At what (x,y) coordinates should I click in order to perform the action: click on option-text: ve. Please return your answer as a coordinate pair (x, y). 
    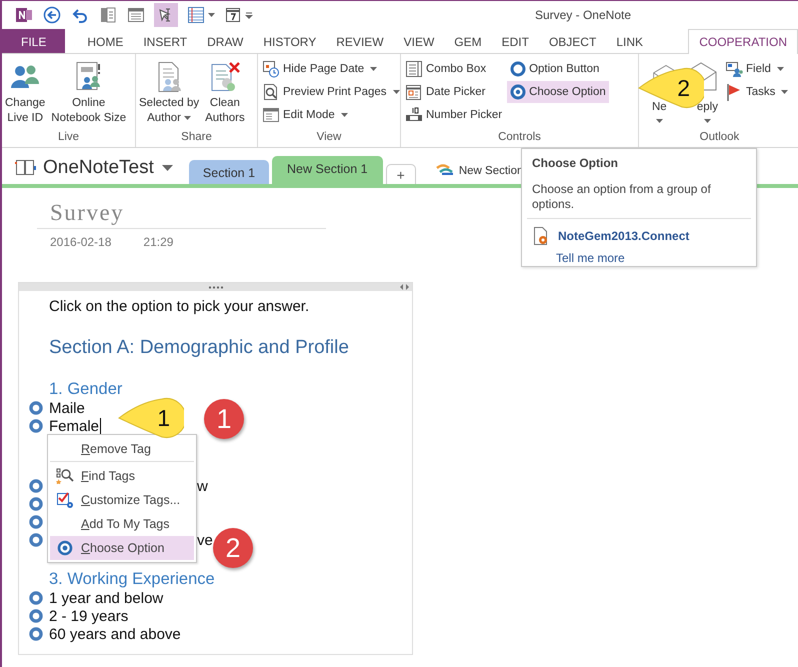
    Looking at the image, I should click on (205, 540).